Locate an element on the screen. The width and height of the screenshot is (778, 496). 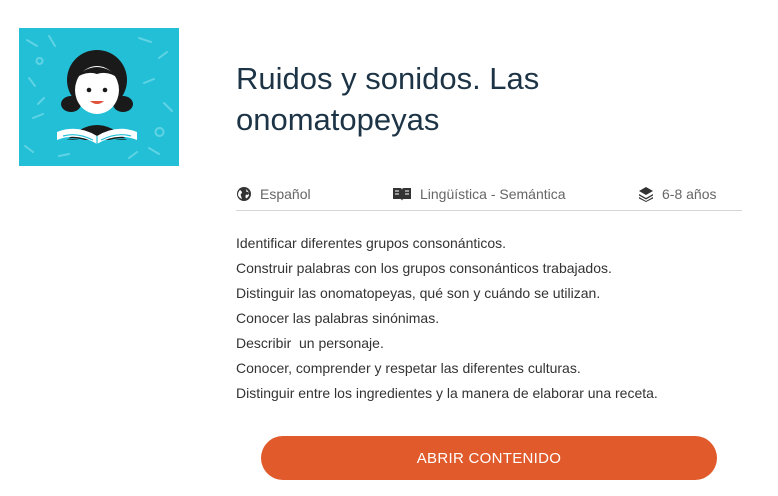
meta-subject: Lingüística - Semántica is located at coordinates (479, 194).